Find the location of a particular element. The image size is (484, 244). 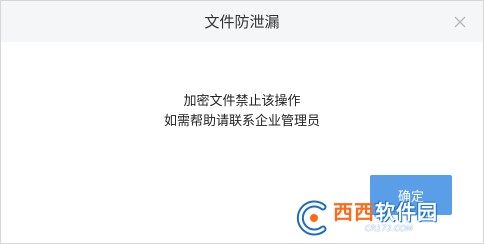

message-line-2: 如需帮助请联系企业管理员 is located at coordinates (241, 121).